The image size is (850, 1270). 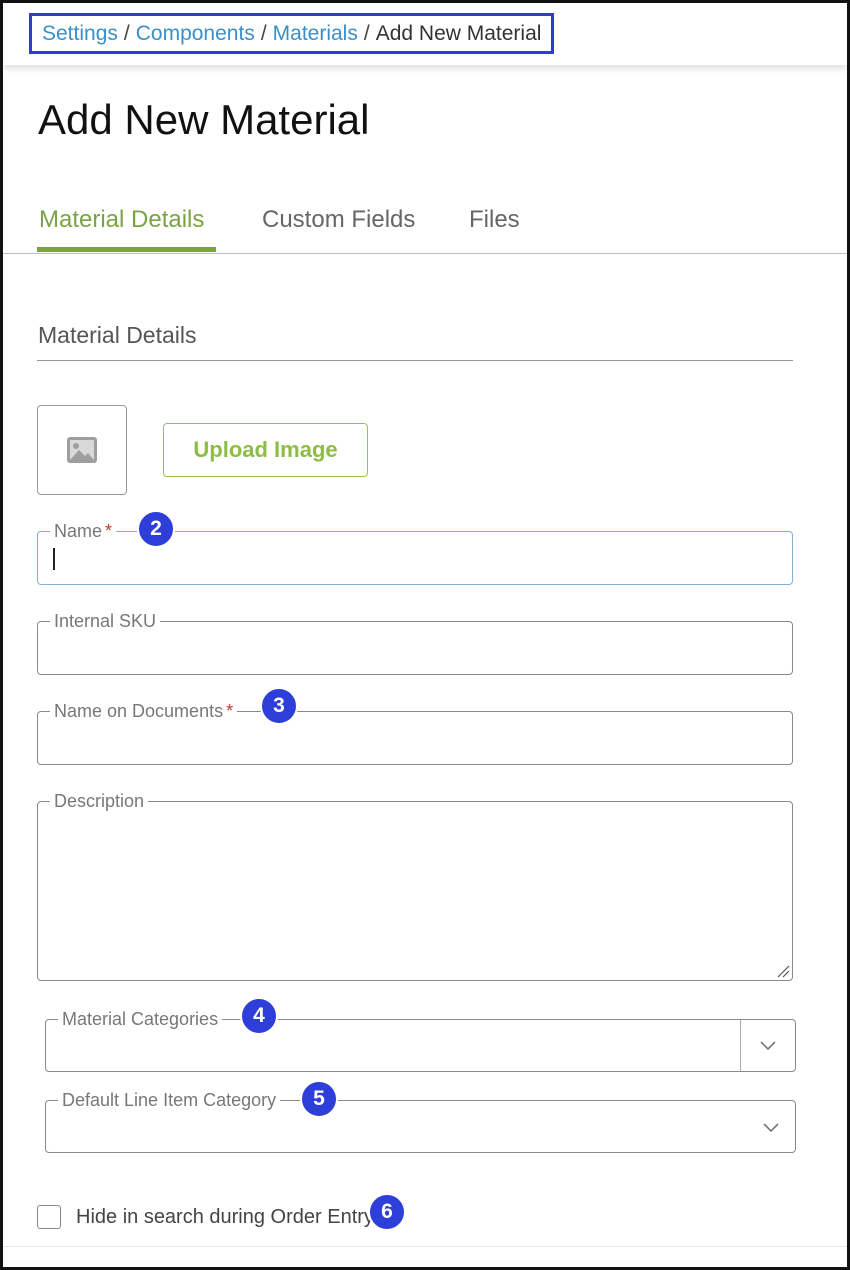 I want to click on callout-badge-4: 4, so click(x=259, y=1016).